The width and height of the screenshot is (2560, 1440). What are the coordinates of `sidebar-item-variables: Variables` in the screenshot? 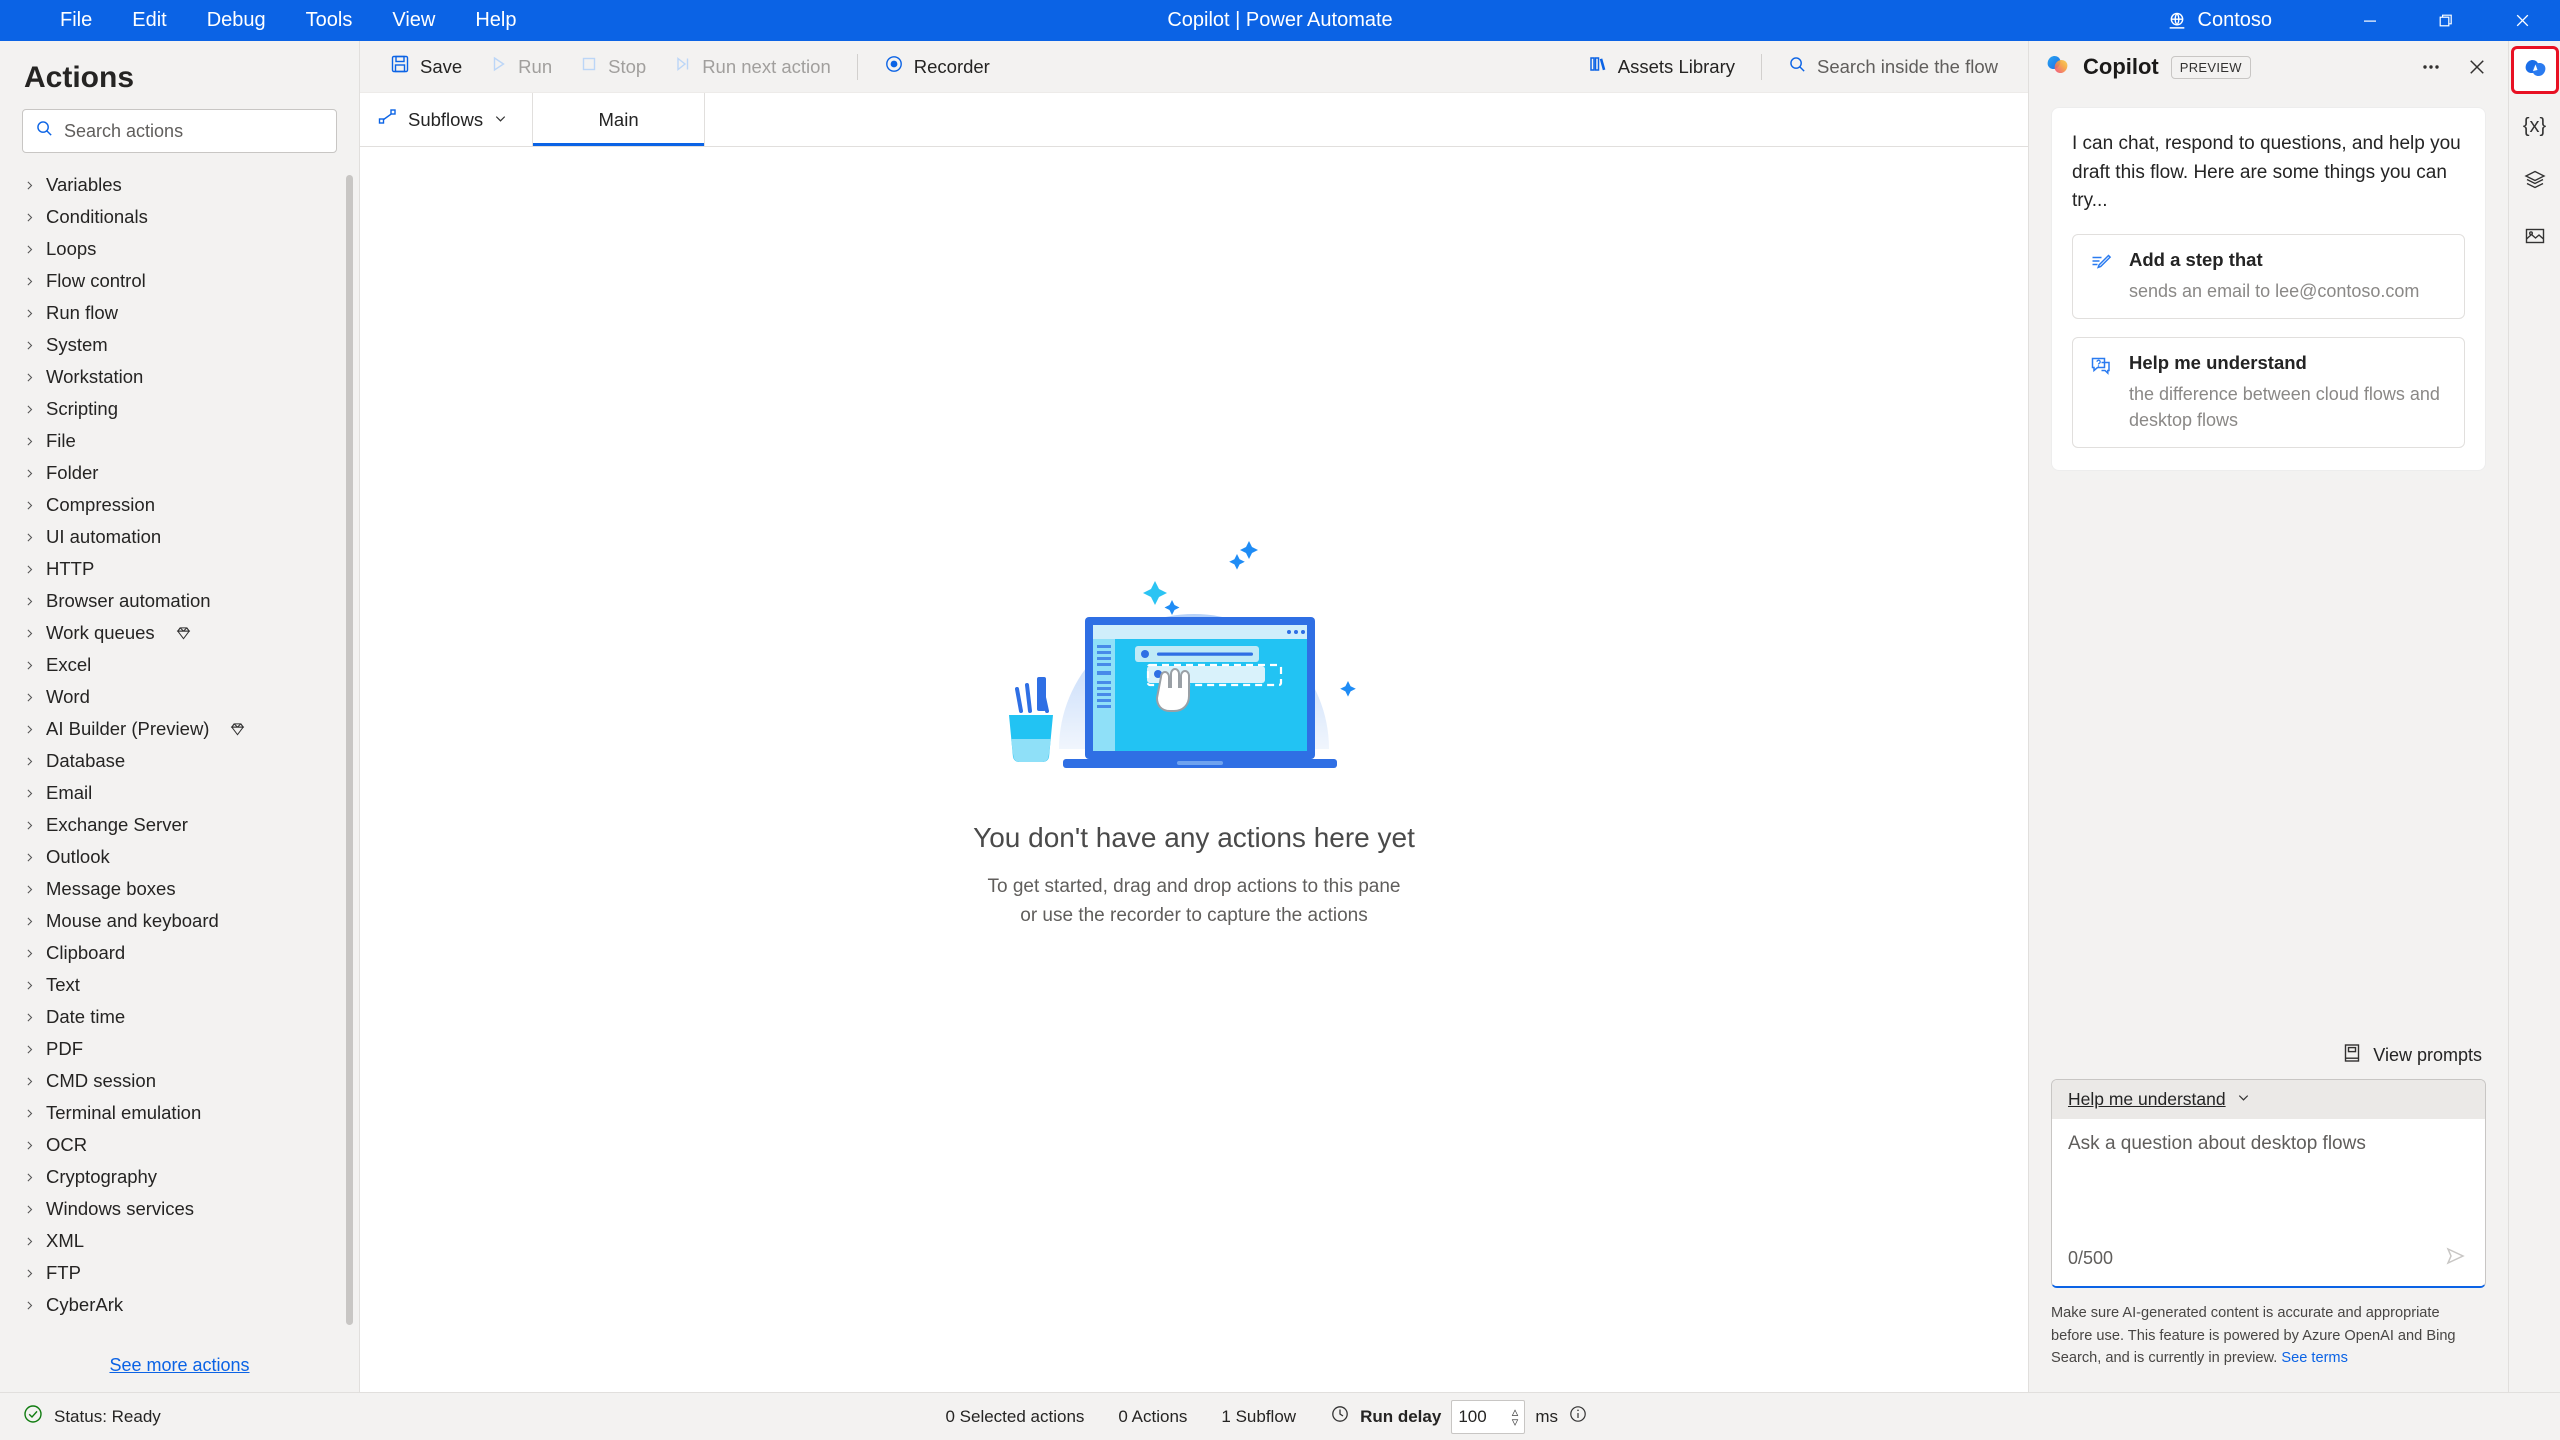 It's located at (179, 185).